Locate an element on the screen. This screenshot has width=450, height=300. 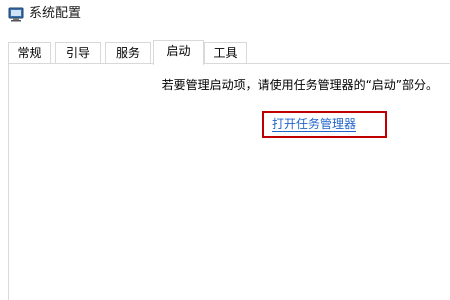
tab-label: 服务 is located at coordinates (127, 53).